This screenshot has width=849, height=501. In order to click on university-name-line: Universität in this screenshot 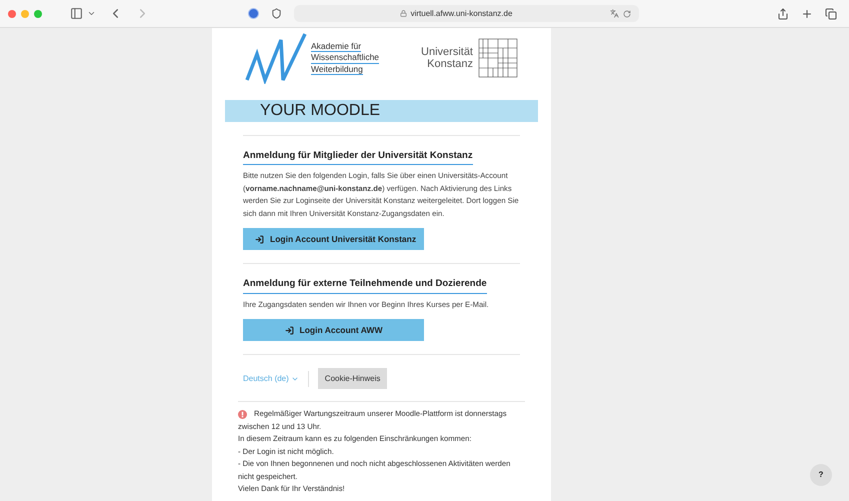, I will do `click(447, 52)`.